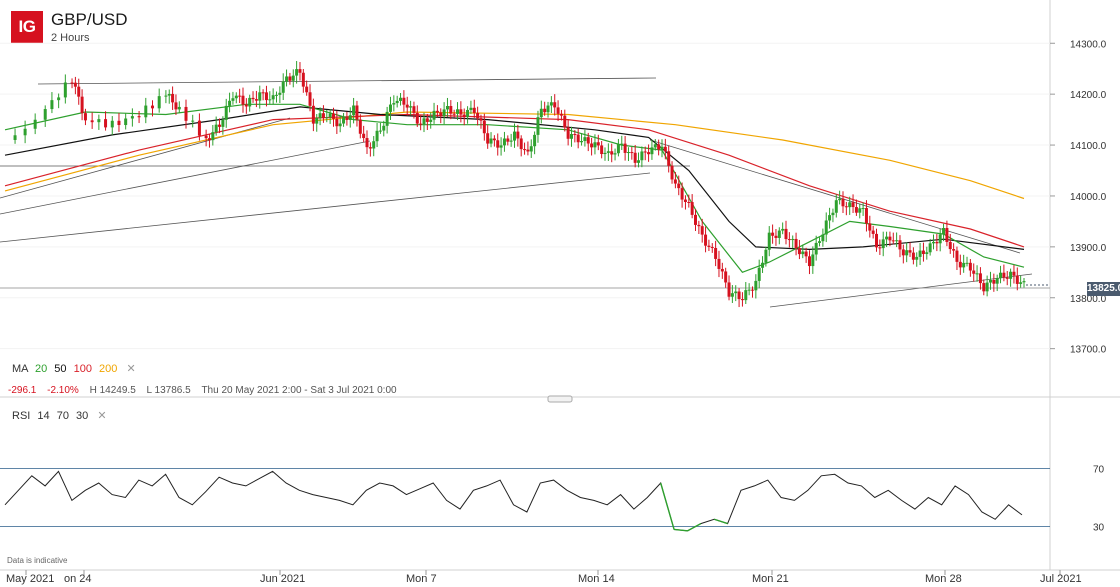 This screenshot has width=1120, height=587. I want to click on ma-period-50: 50, so click(60, 369).